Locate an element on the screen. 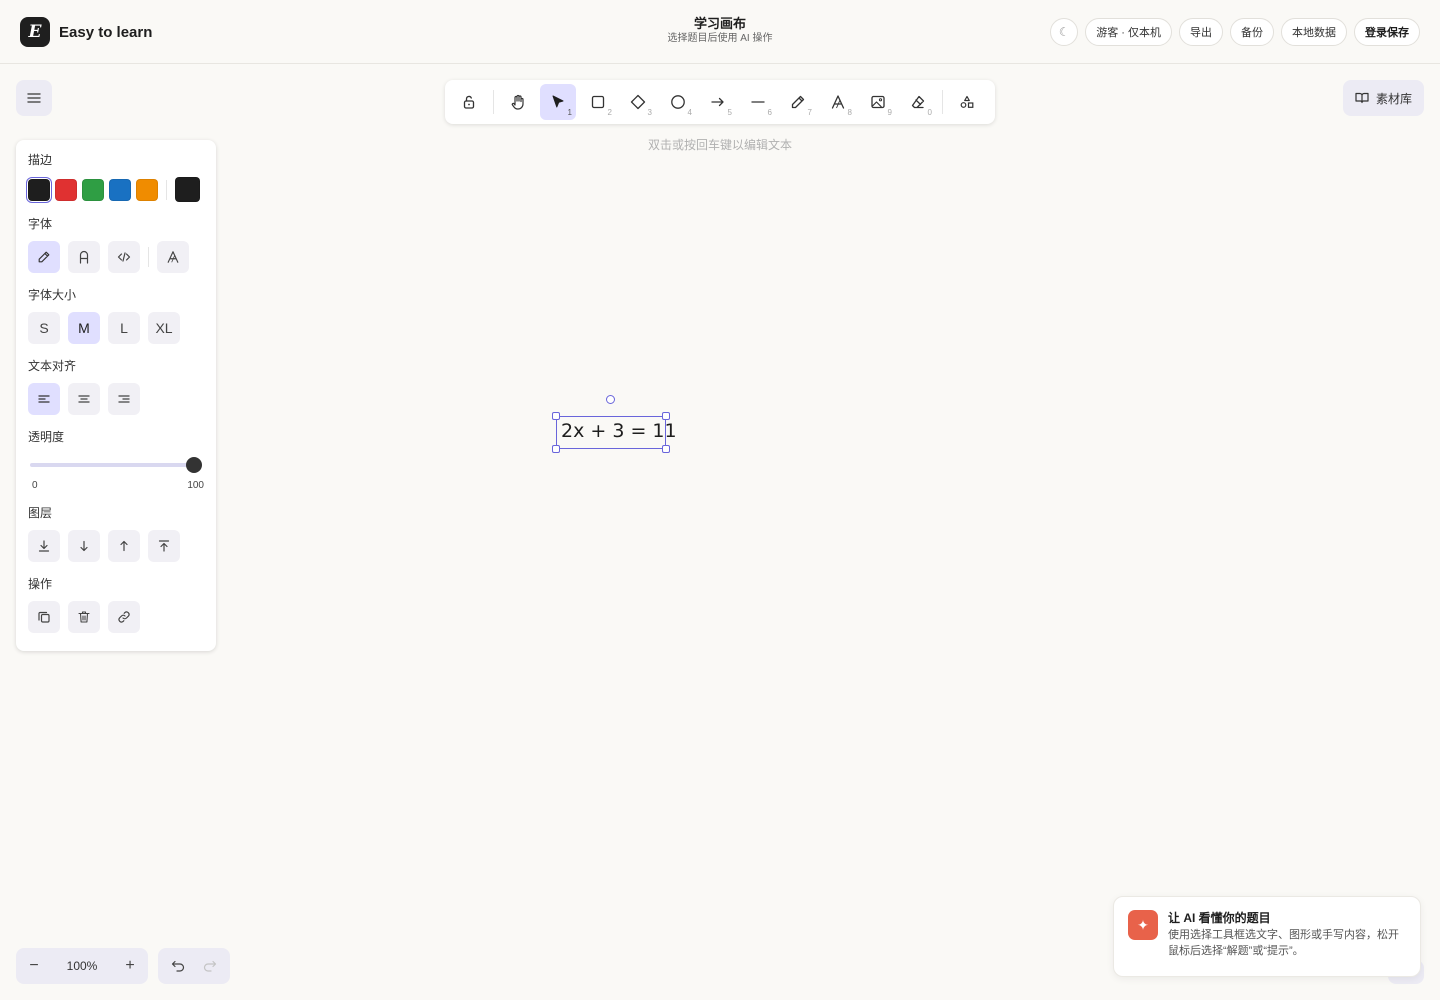 The image size is (1440, 1000). text-align-row is located at coordinates (116, 399).